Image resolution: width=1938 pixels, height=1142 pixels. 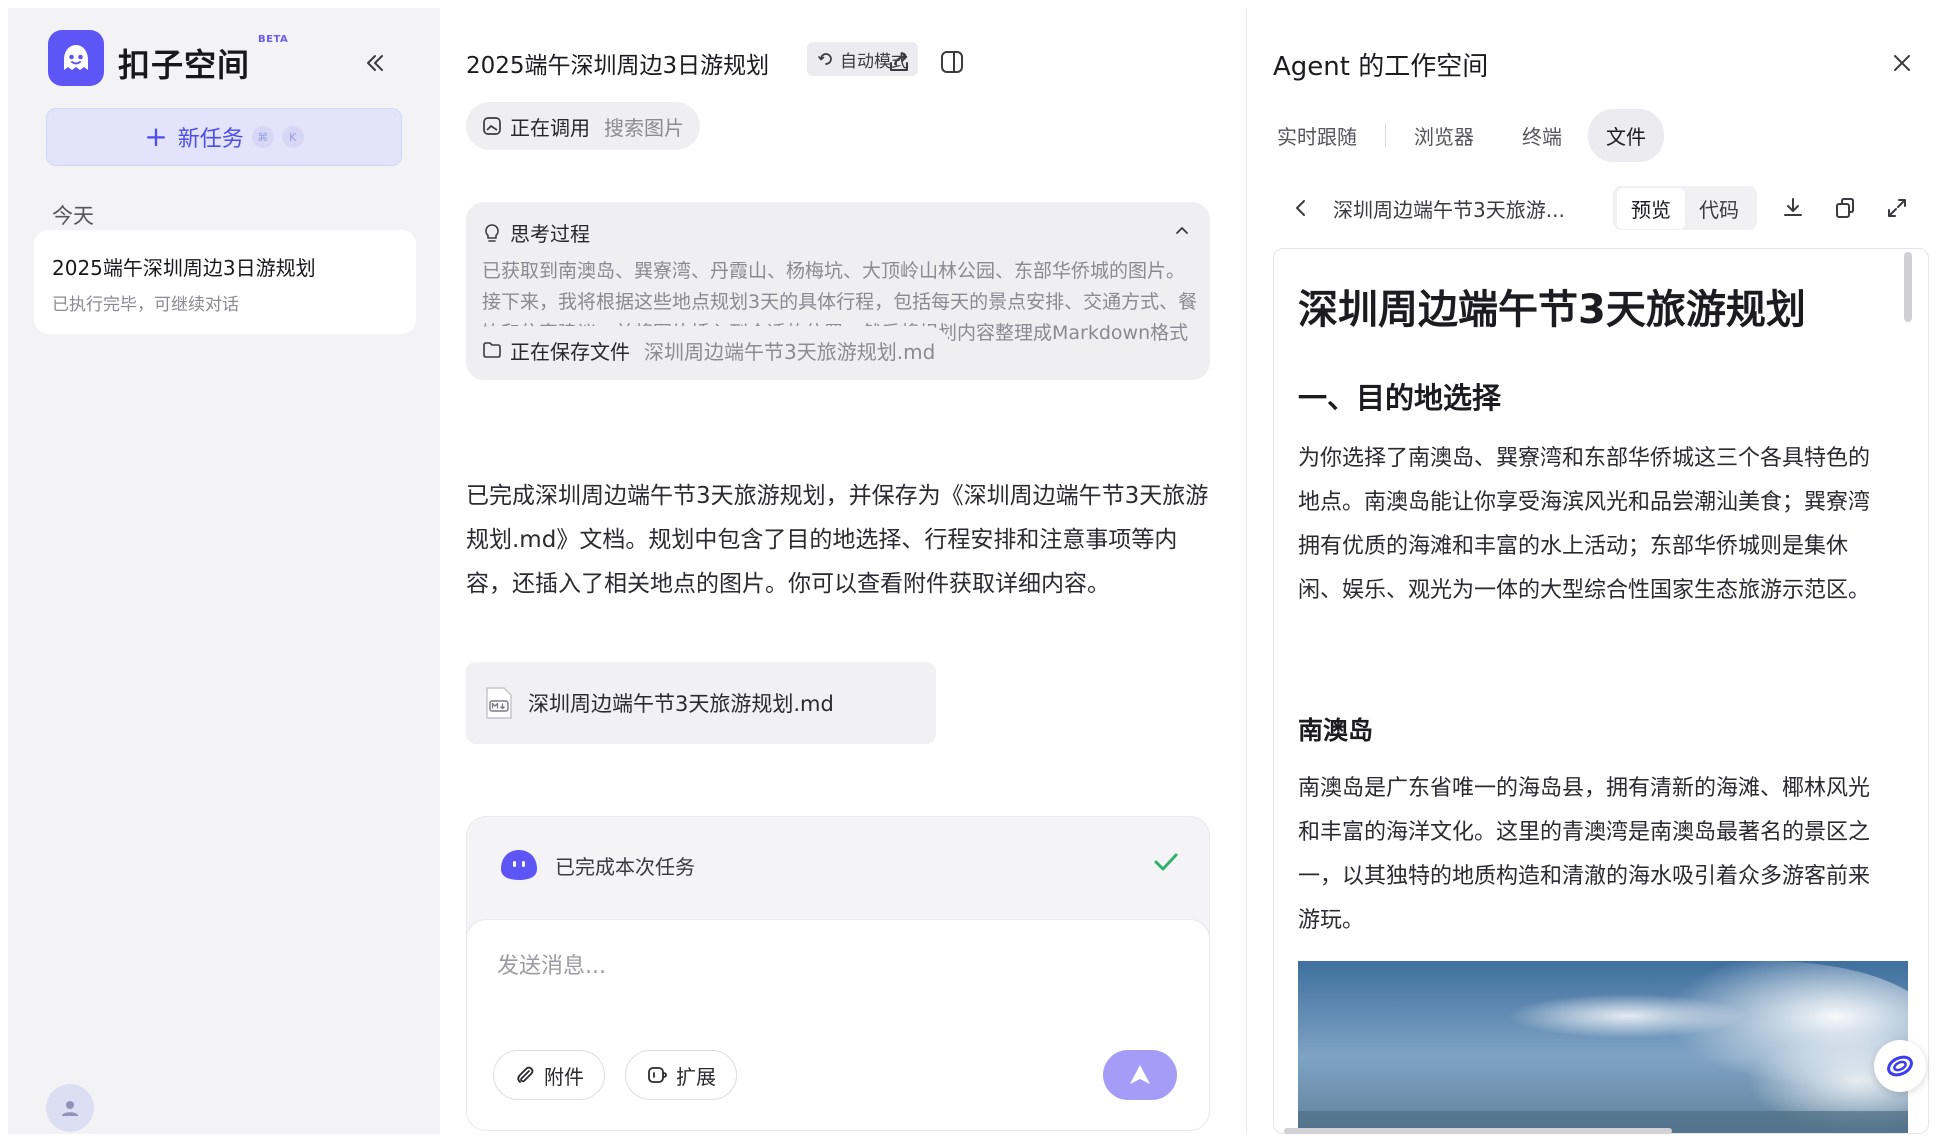 I want to click on tool-call-step: 正在调用 搜索图片, so click(x=583, y=126).